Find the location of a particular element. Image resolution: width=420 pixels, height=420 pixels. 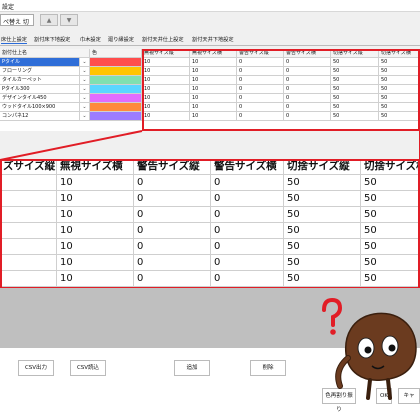

add-button: 追加 is located at coordinates (192, 368).